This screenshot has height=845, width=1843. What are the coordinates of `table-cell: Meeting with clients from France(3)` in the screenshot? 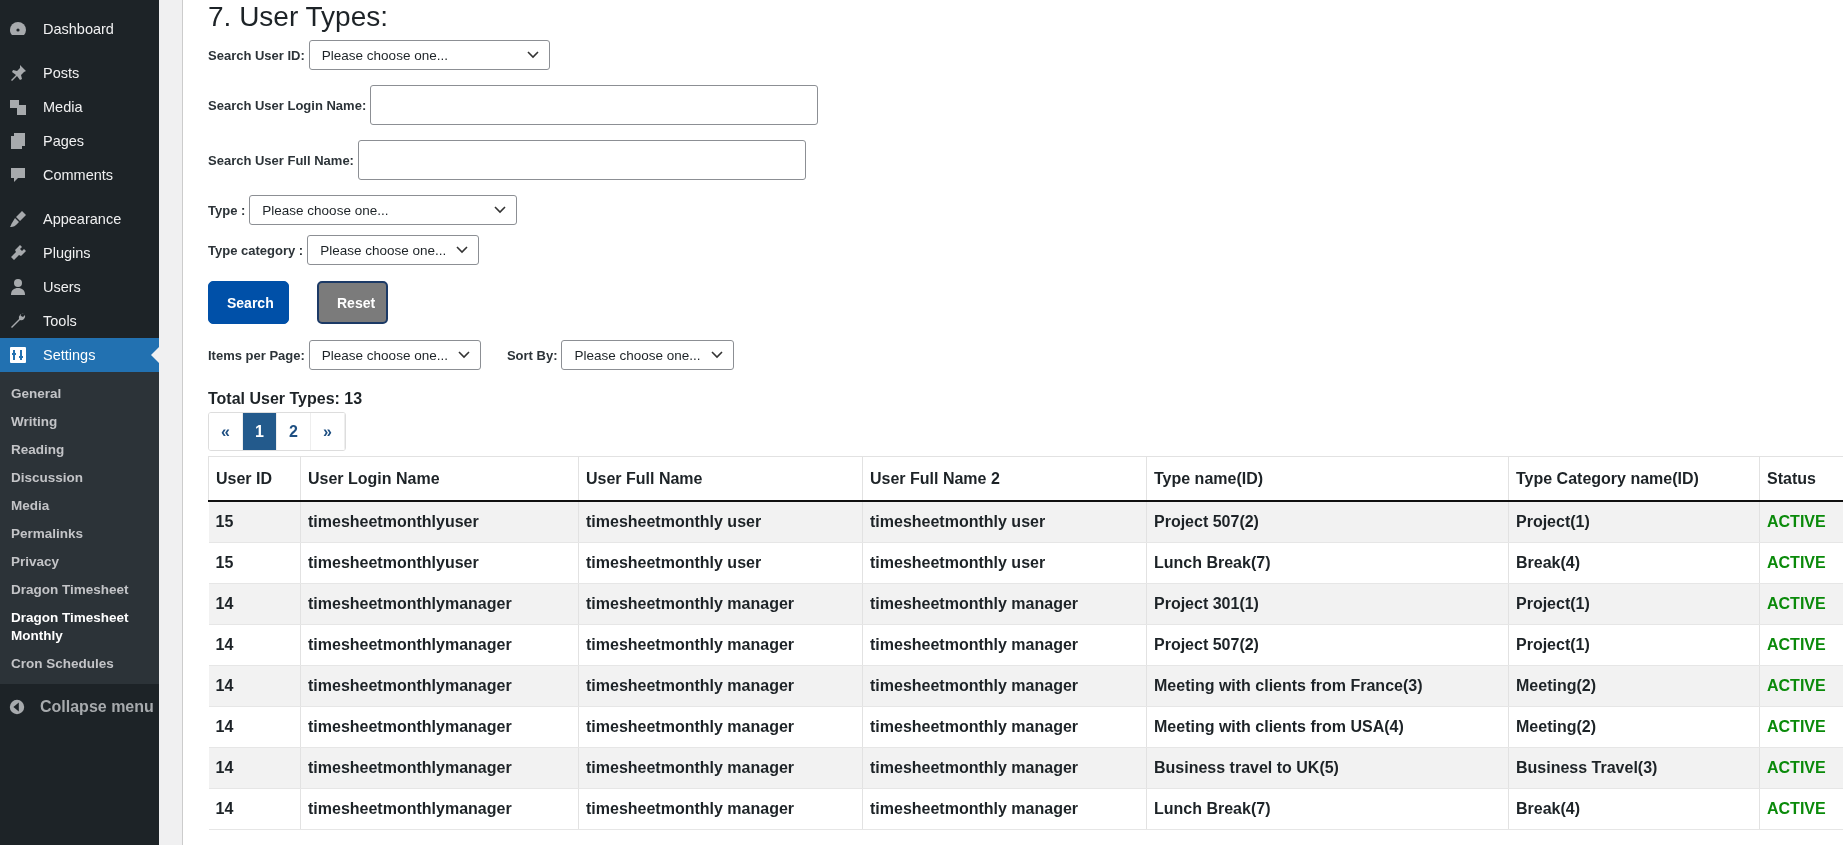 It's located at (1327, 686).